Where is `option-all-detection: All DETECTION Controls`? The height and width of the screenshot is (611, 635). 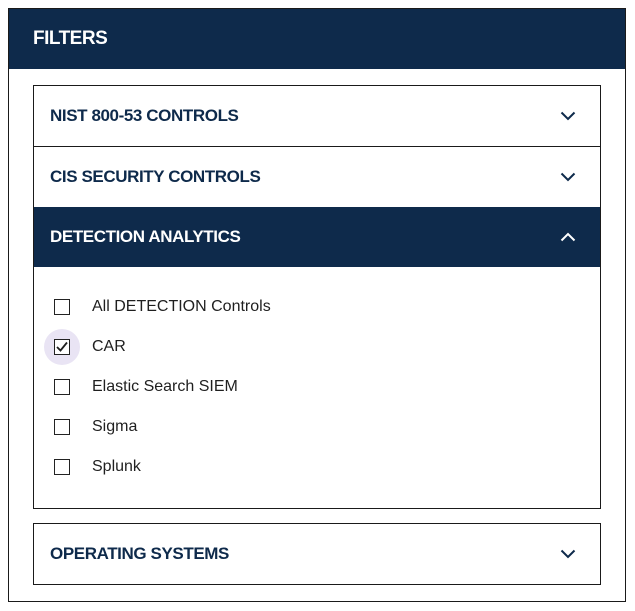
option-all-detection: All DETECTION Controls is located at coordinates (317, 307).